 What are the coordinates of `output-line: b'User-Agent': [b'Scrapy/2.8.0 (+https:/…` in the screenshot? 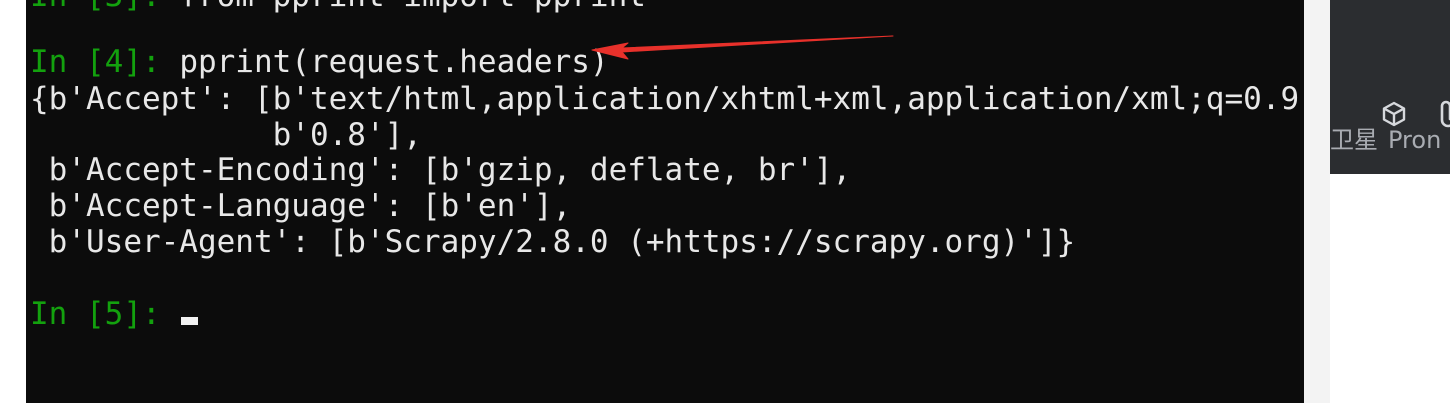 It's located at (553, 242).